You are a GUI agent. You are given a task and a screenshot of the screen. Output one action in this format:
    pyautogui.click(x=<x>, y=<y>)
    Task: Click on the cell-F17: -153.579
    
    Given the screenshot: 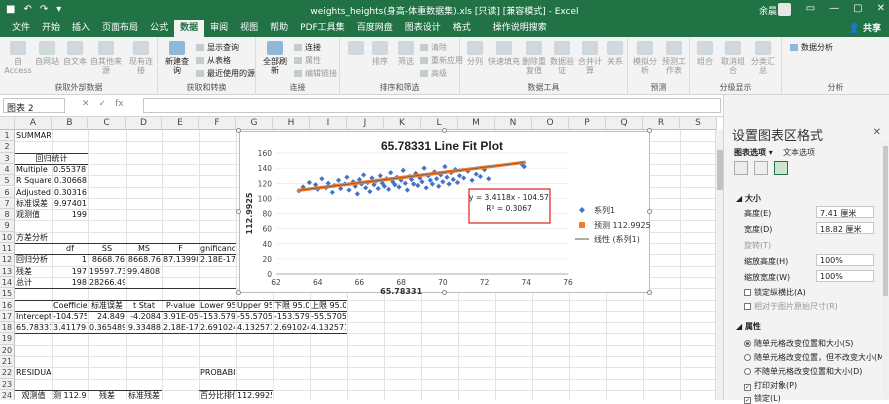 What is the action you would take?
    pyautogui.click(x=217, y=316)
    